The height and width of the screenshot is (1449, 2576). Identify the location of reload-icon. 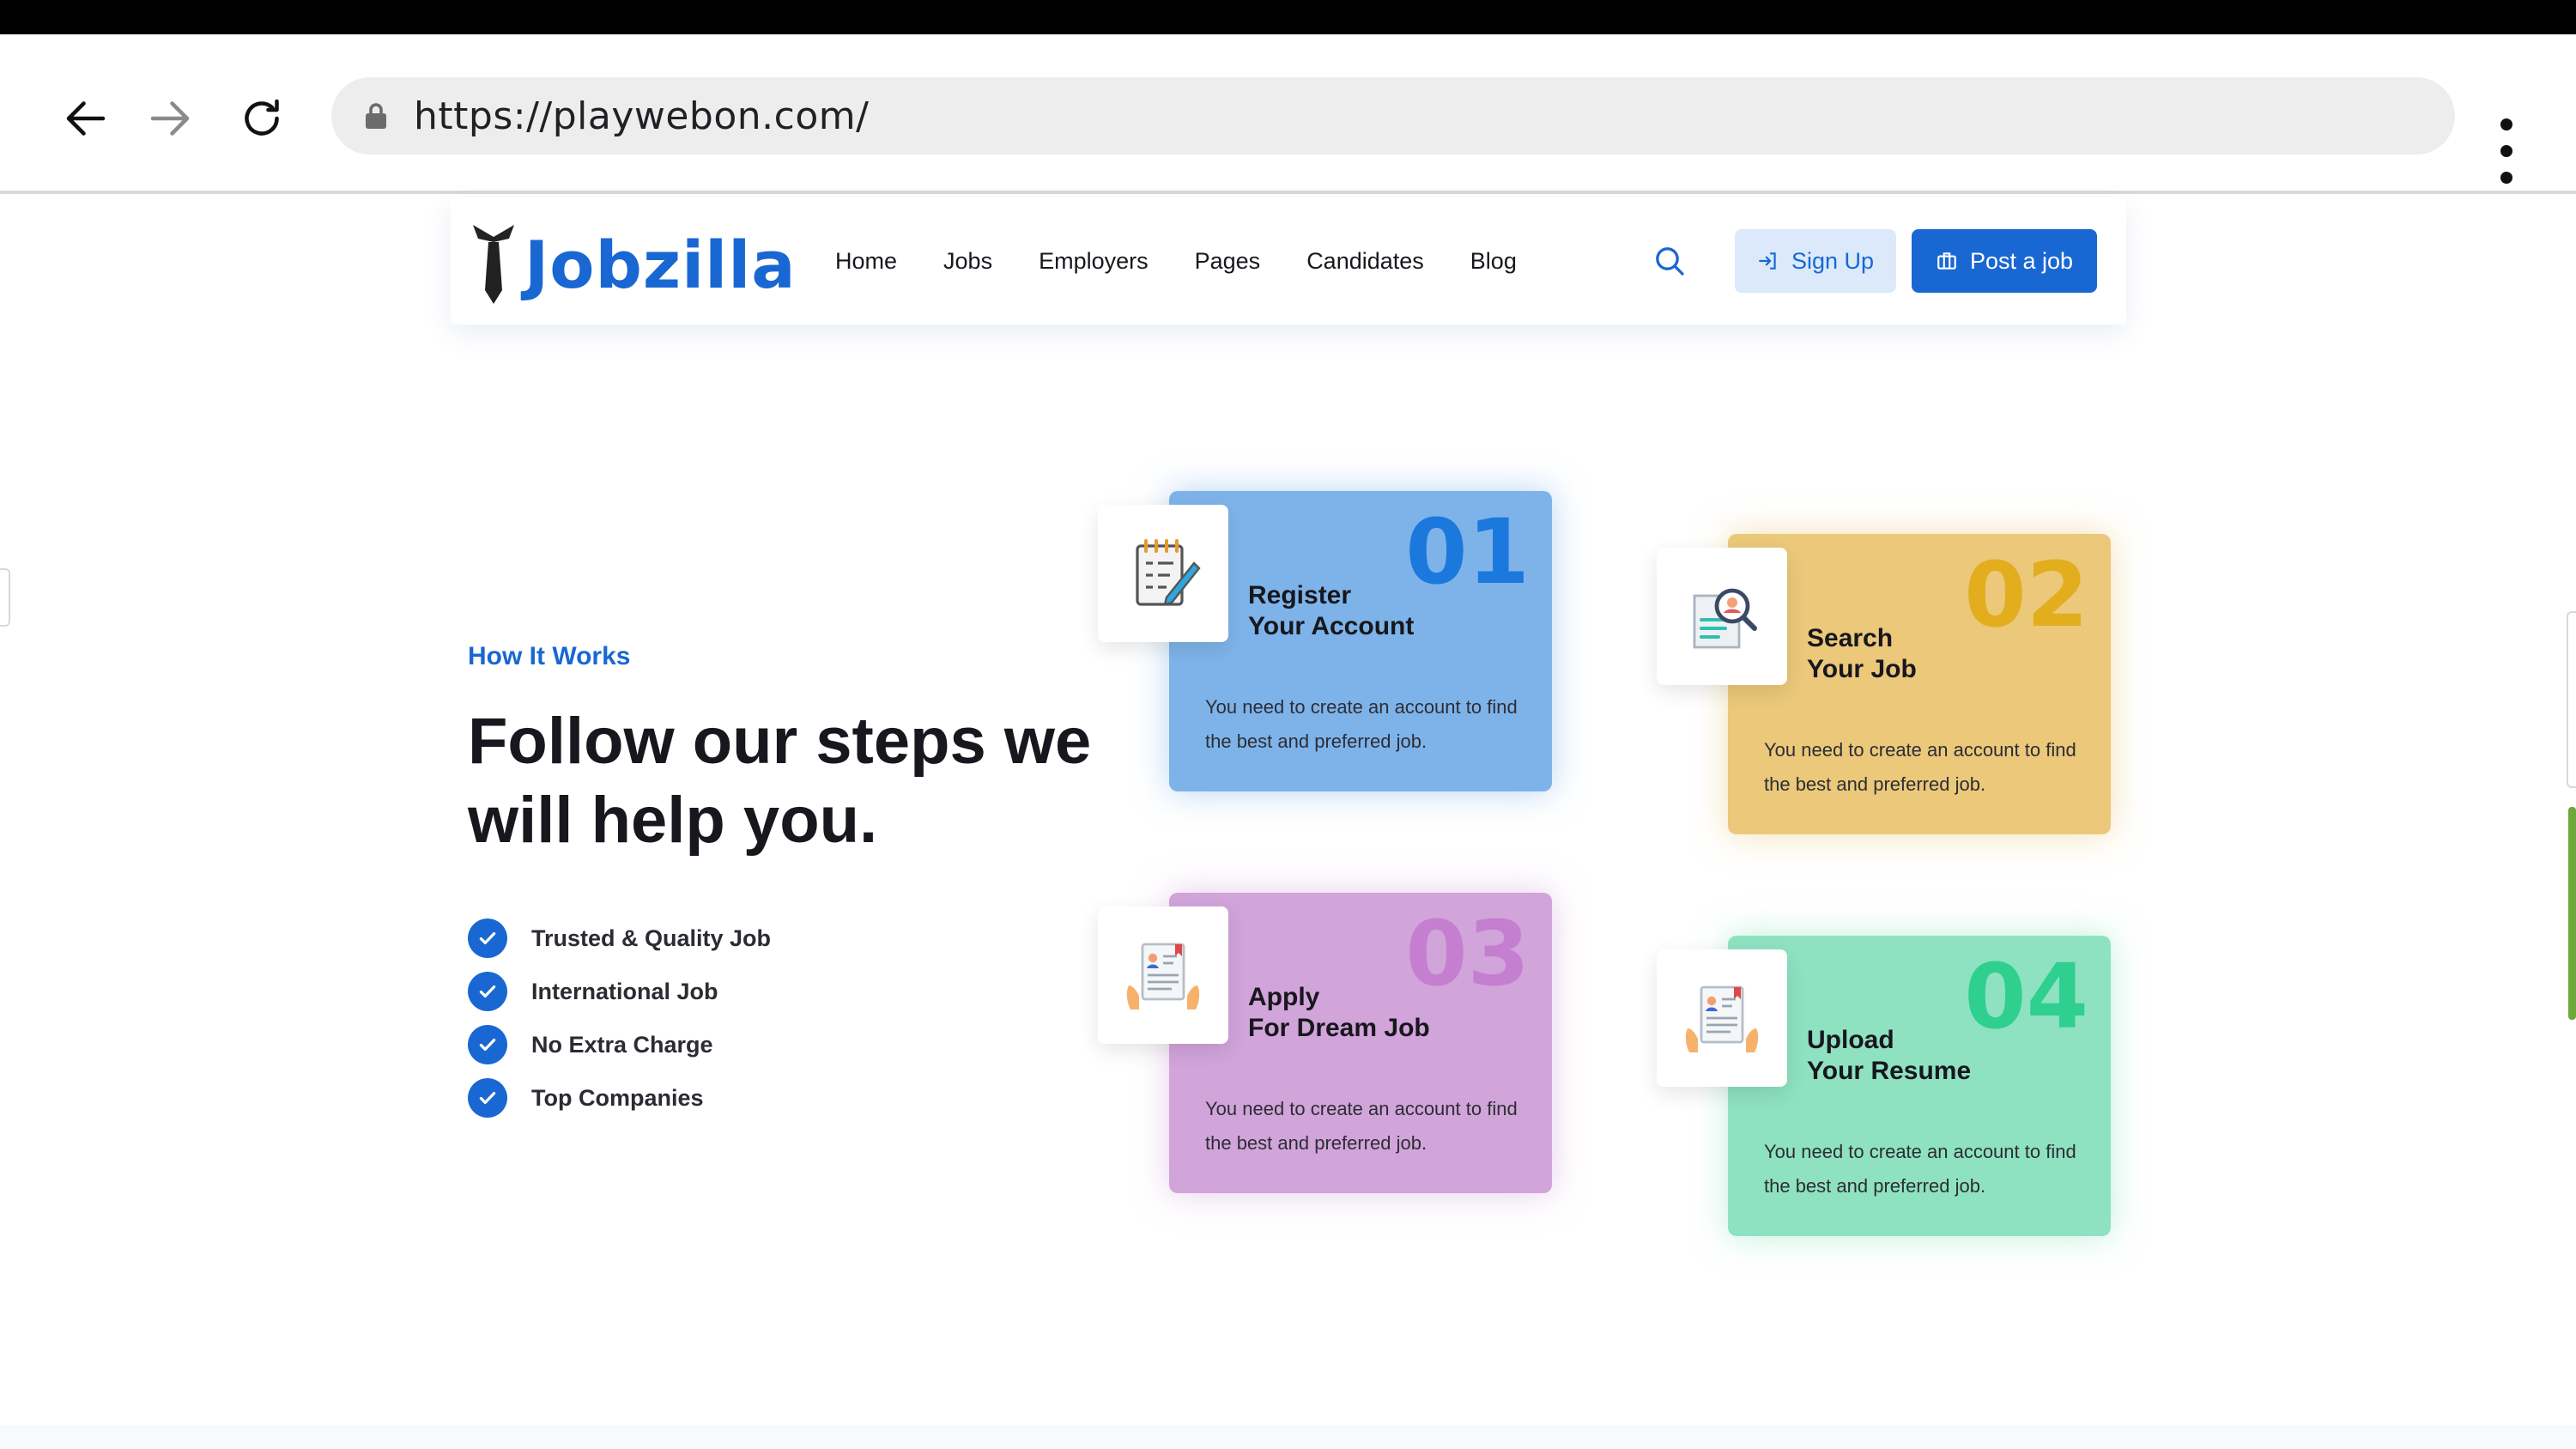
(262, 118).